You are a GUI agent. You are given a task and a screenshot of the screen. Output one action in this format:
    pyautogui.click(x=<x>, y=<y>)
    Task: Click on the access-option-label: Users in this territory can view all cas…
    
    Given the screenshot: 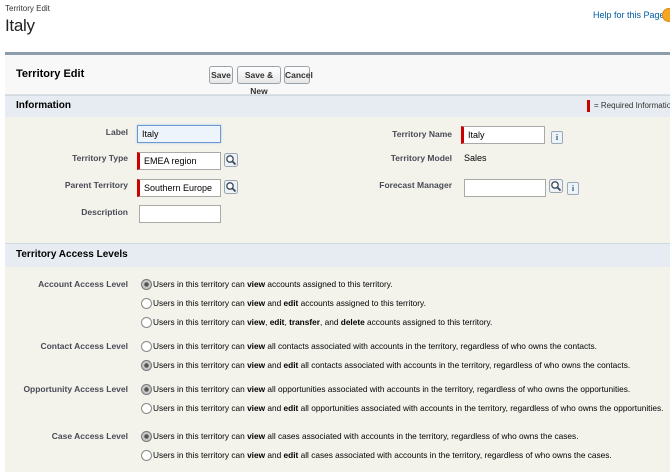 What is the action you would take?
    pyautogui.click(x=366, y=436)
    